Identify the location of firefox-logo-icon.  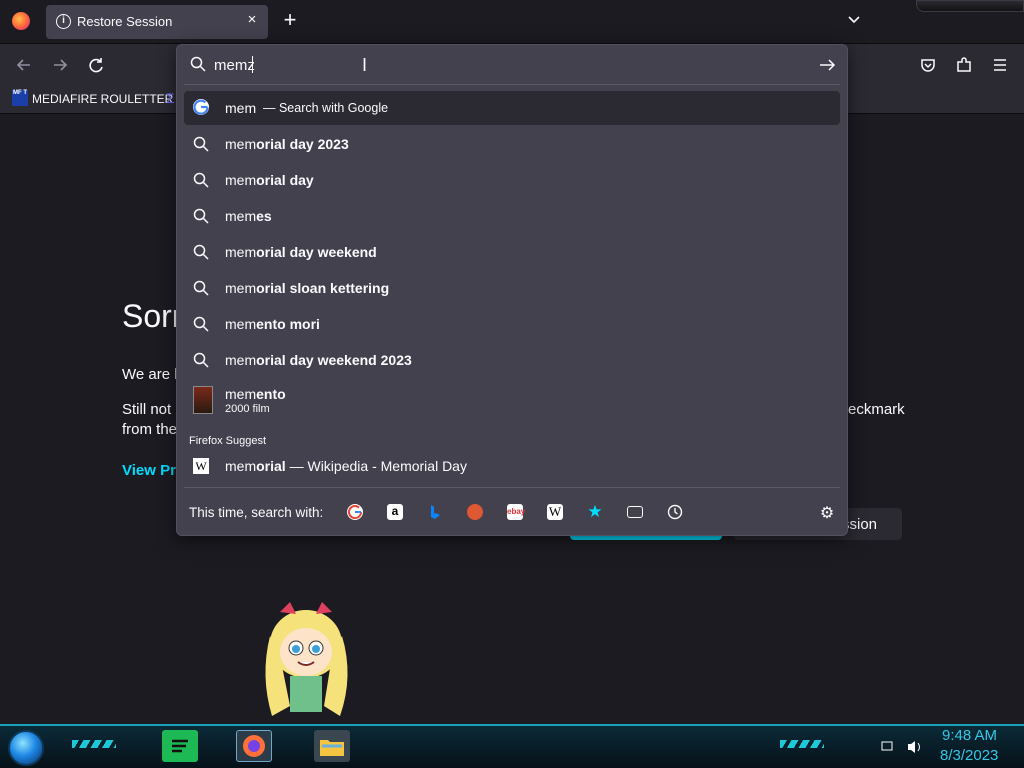
(21, 21).